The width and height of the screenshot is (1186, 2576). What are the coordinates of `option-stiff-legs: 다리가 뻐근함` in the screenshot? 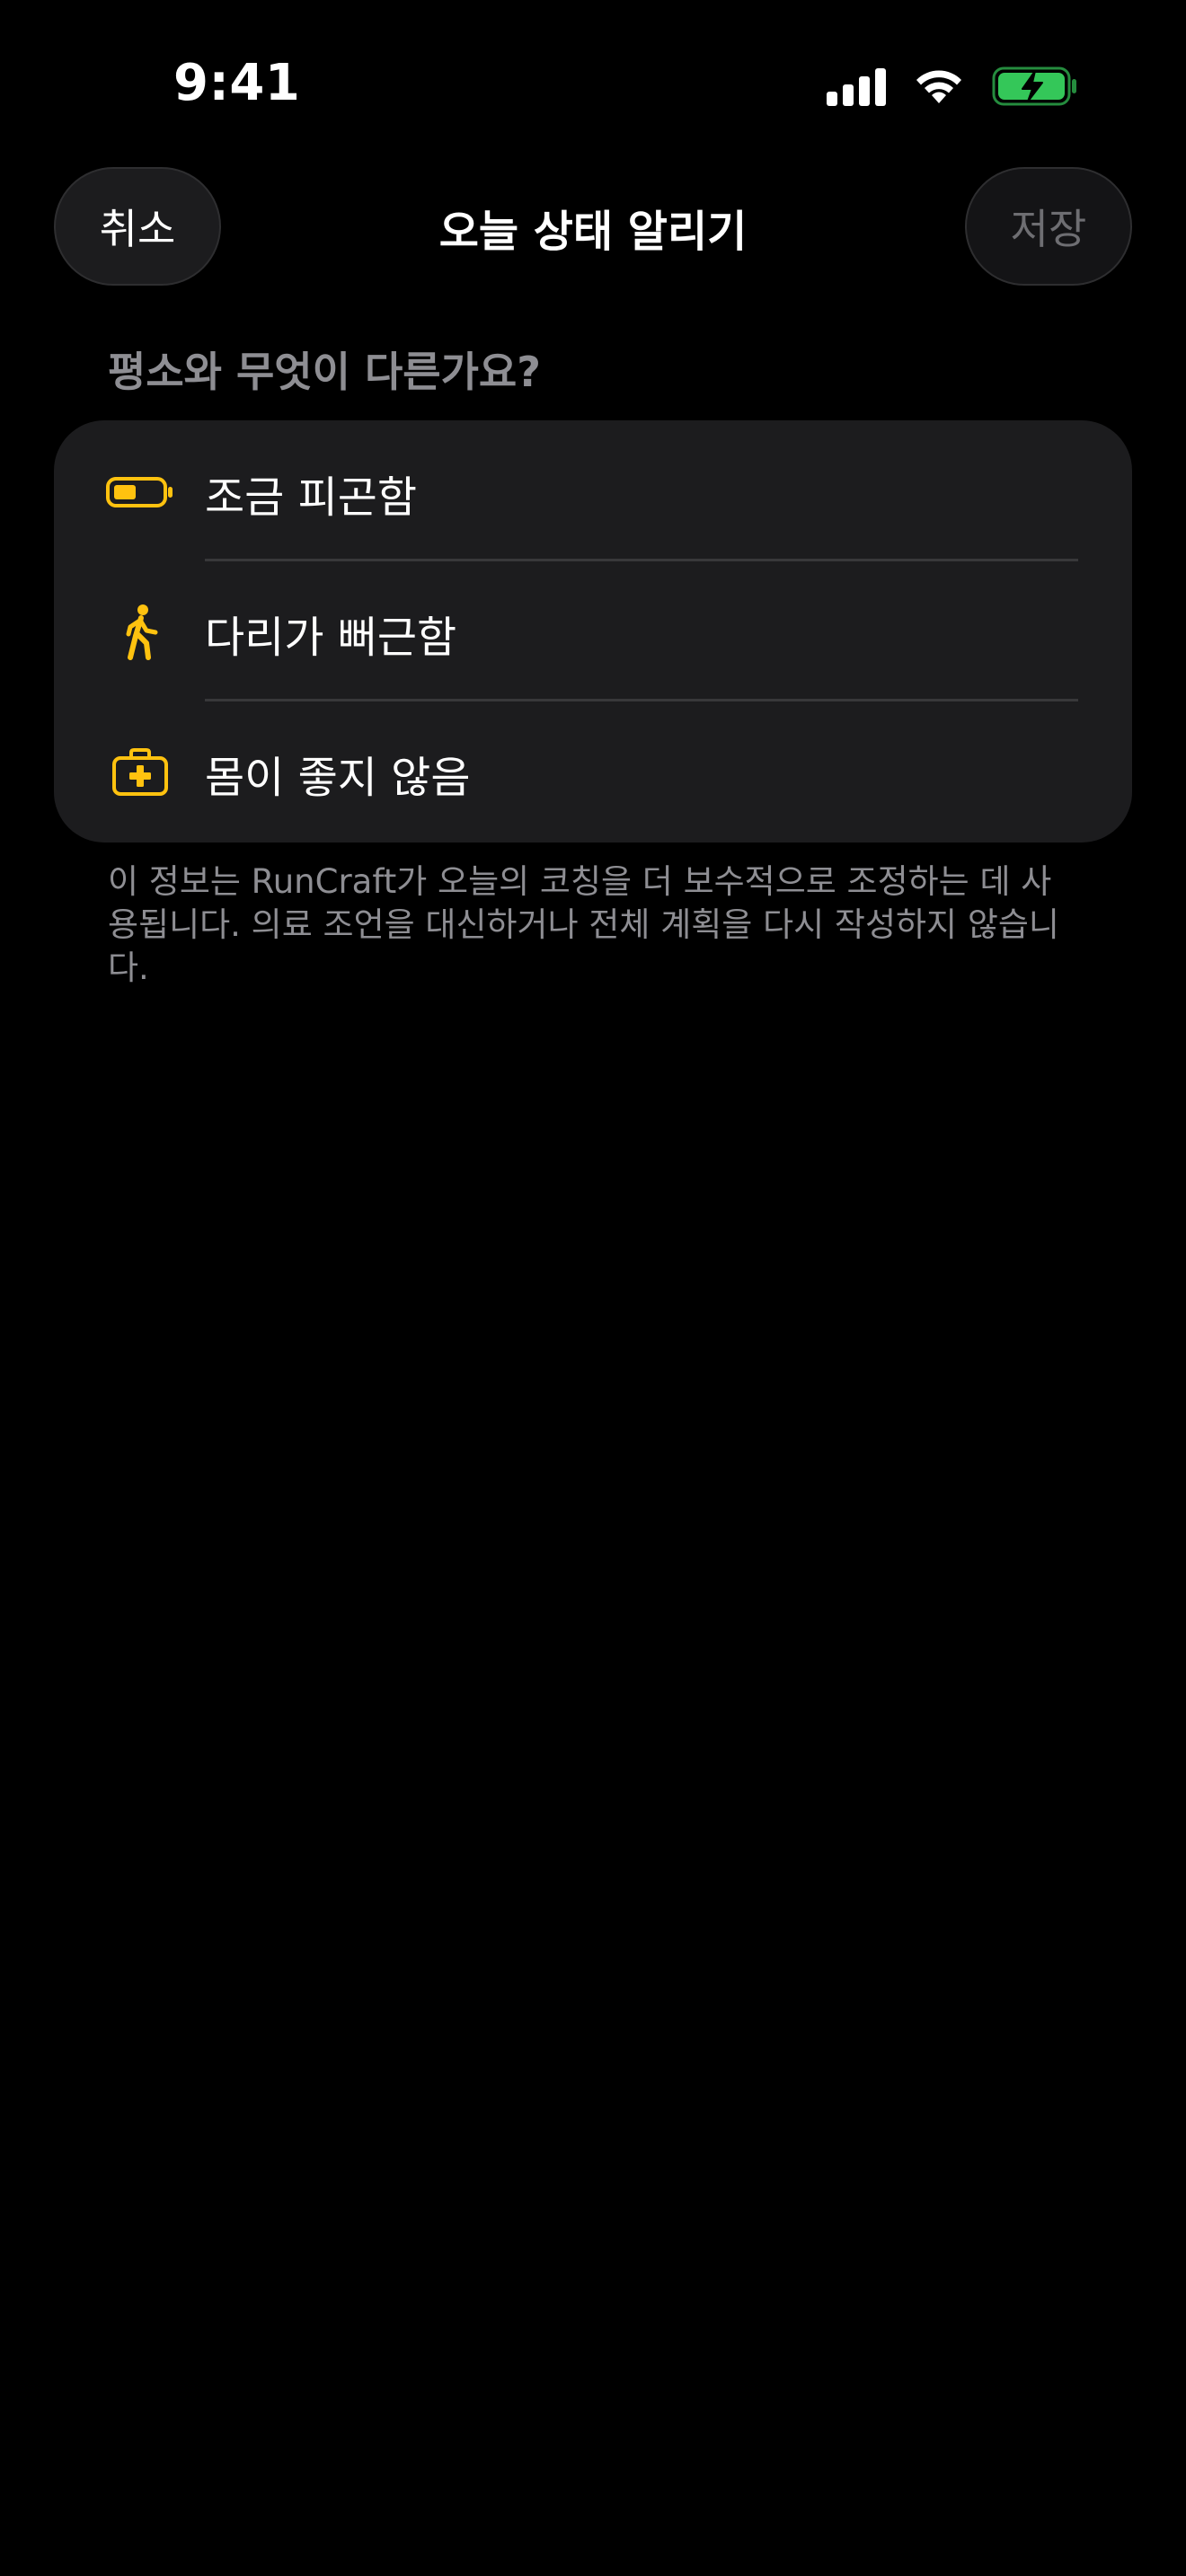 It's located at (593, 630).